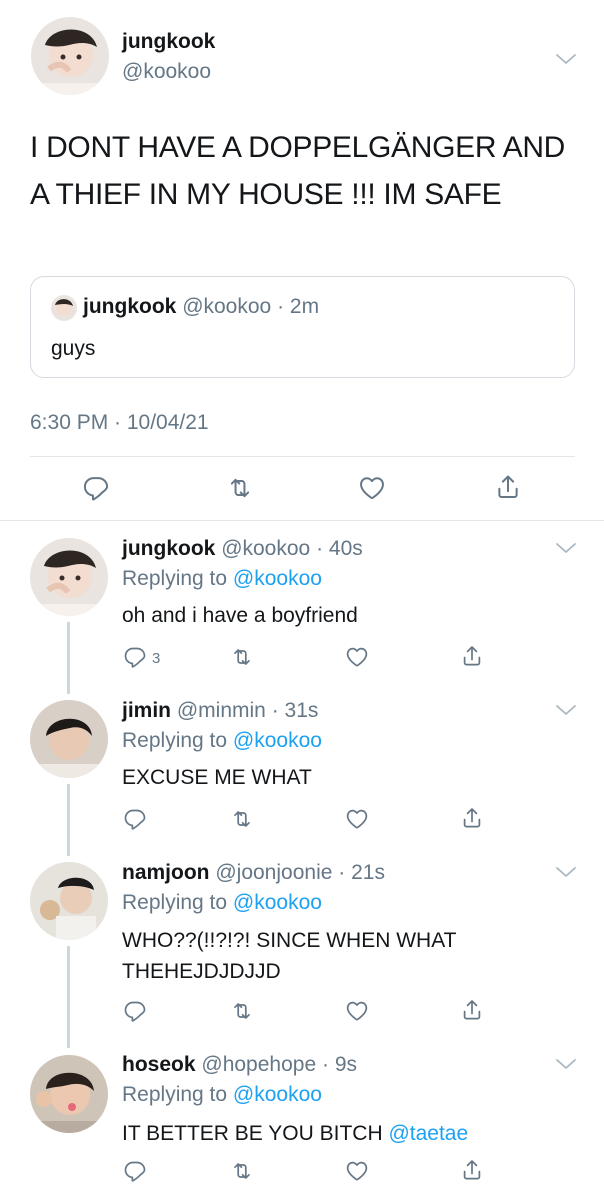 Image resolution: width=604 pixels, height=1200 pixels. I want to click on reply-author-name: jungkook, so click(168, 548).